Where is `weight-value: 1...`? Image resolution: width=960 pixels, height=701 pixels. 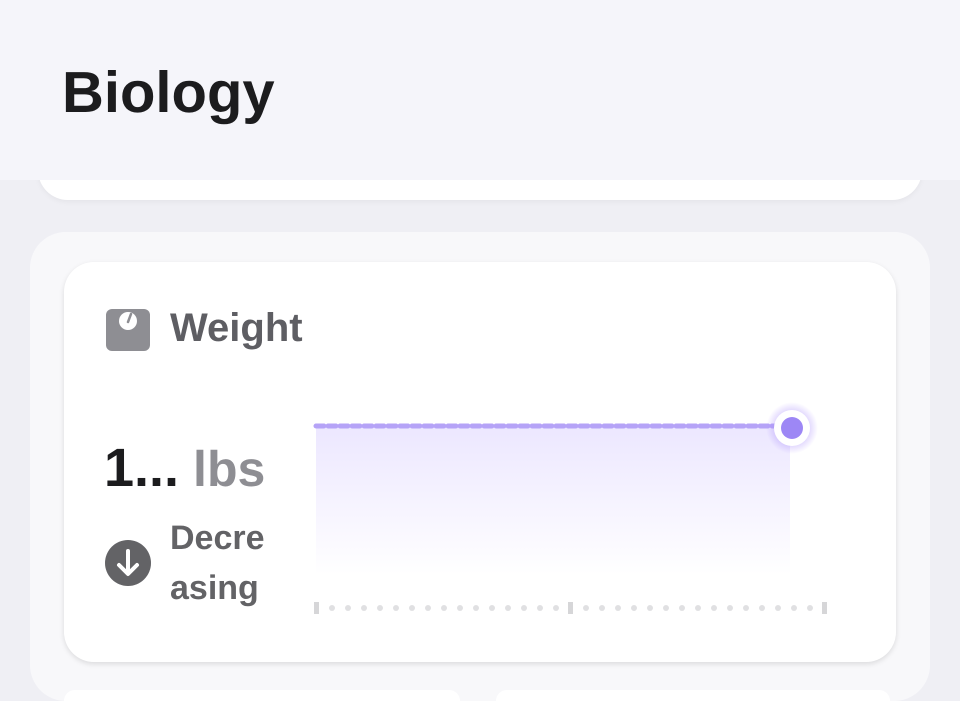 weight-value: 1... is located at coordinates (142, 468).